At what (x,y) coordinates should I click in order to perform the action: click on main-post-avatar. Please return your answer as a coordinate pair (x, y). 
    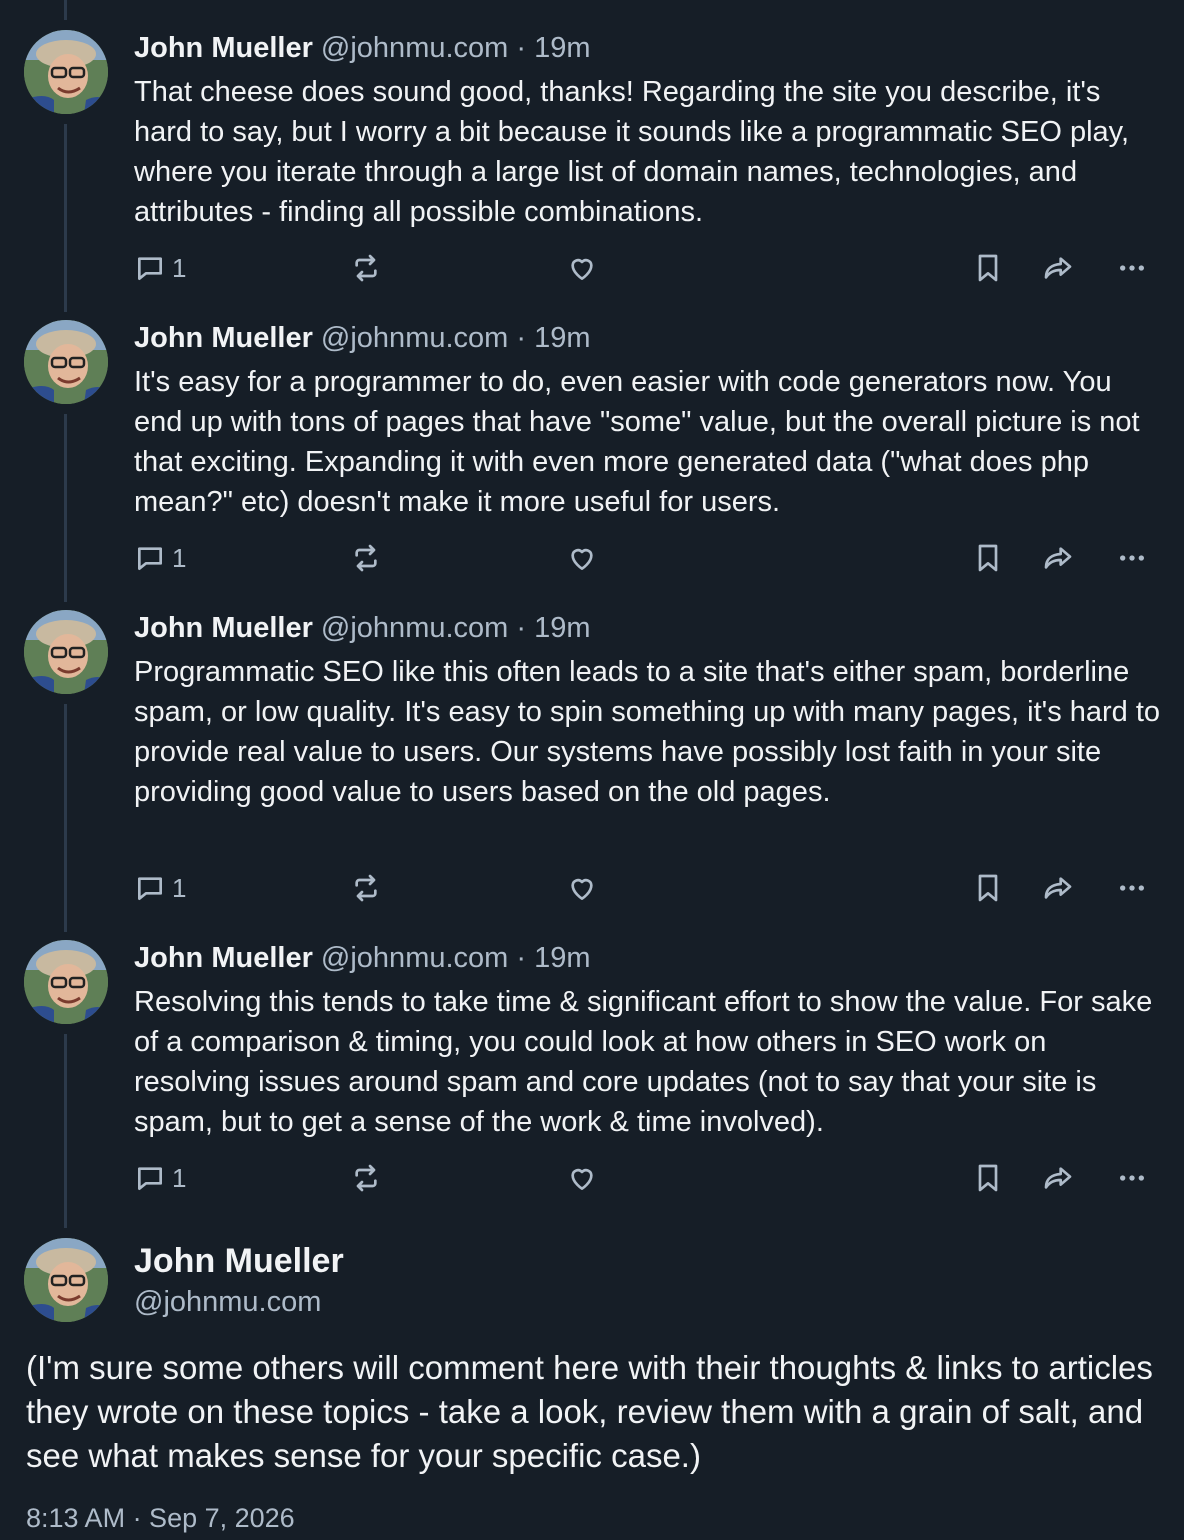
    Looking at the image, I should click on (66, 1280).